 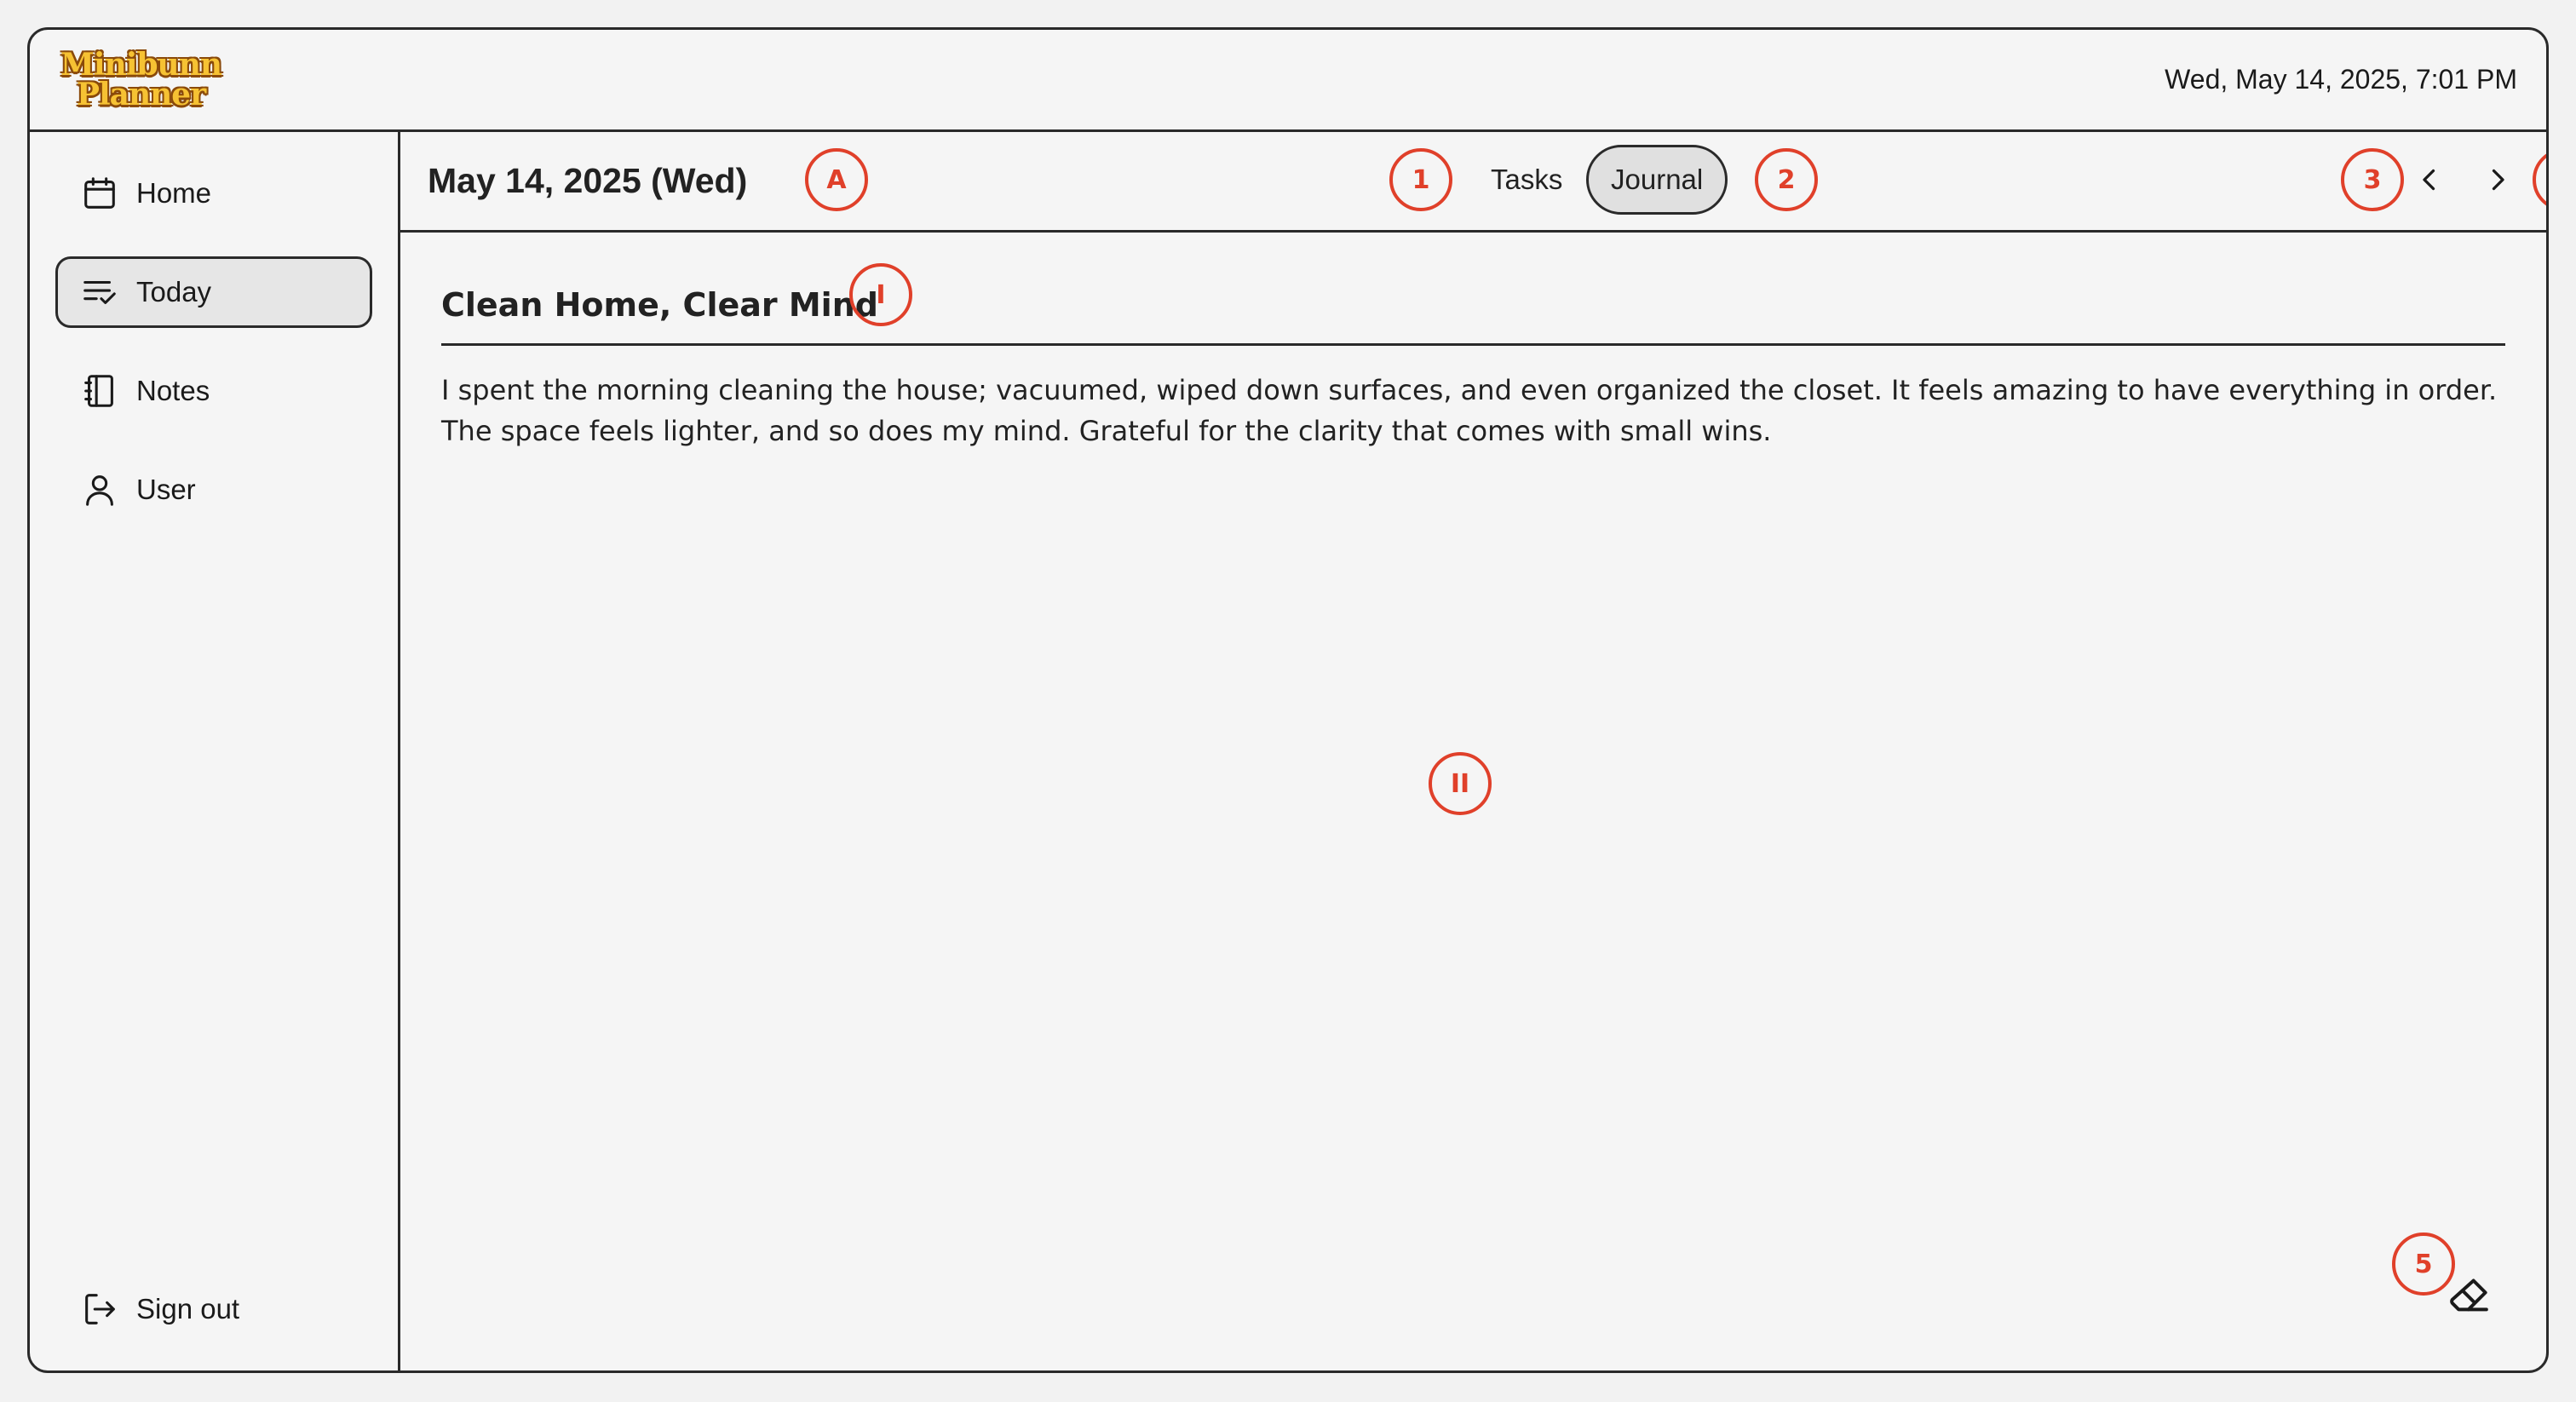 I want to click on annotation-badge-ii: II, so click(x=1461, y=783).